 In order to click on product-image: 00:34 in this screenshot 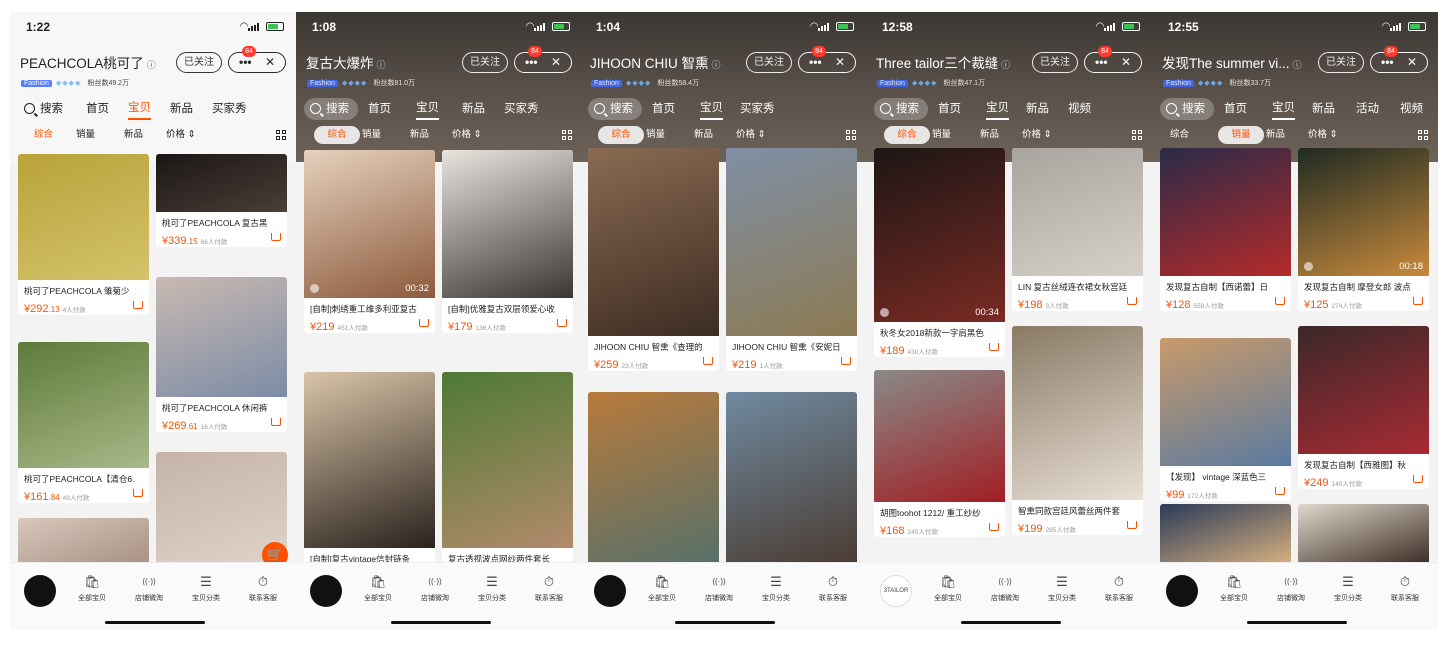, I will do `click(939, 235)`.